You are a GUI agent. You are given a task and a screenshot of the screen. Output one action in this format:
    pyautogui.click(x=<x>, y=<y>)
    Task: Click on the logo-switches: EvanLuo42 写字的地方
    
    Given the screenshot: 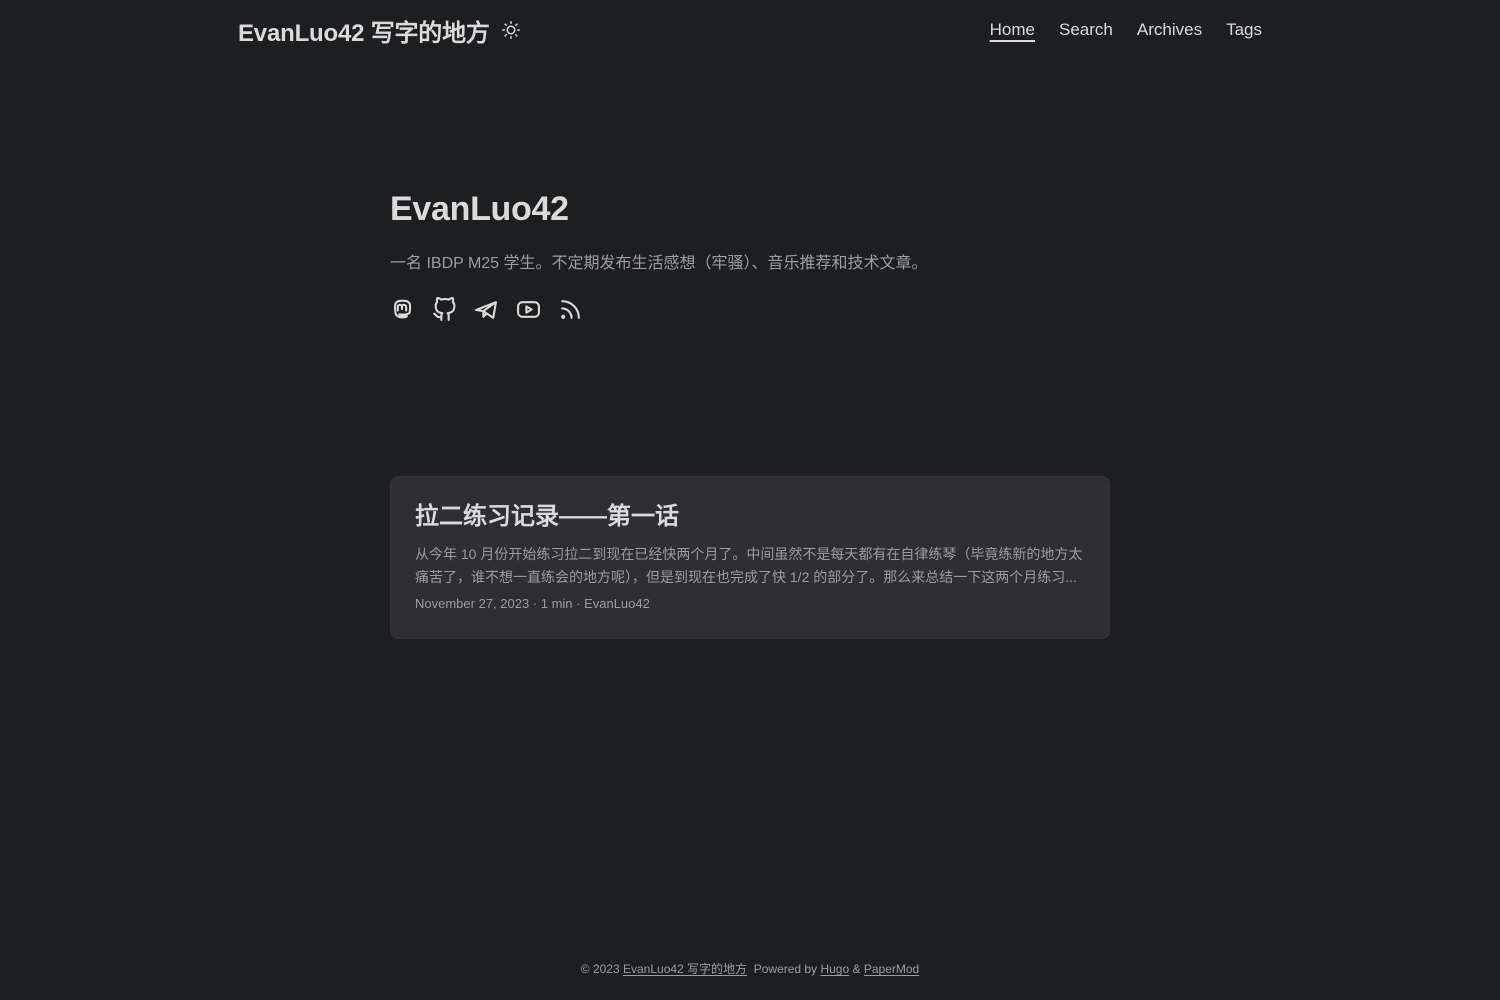 What is the action you would take?
    pyautogui.click(x=380, y=30)
    